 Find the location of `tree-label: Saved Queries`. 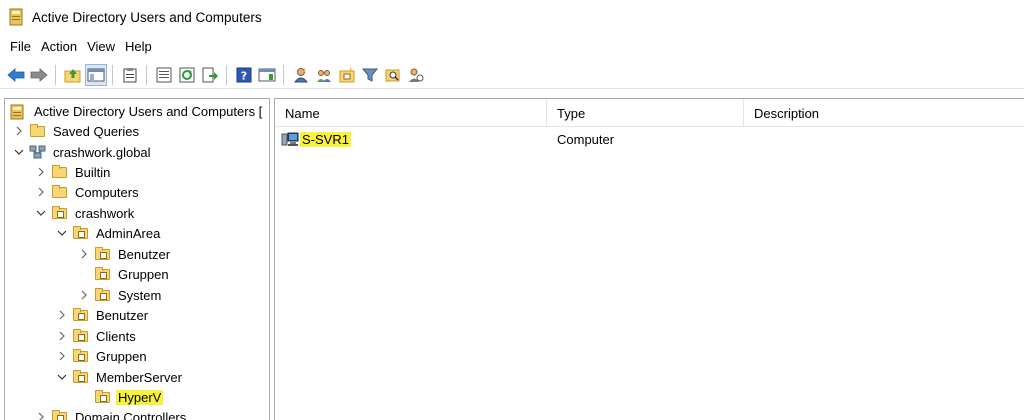

tree-label: Saved Queries is located at coordinates (96, 131).